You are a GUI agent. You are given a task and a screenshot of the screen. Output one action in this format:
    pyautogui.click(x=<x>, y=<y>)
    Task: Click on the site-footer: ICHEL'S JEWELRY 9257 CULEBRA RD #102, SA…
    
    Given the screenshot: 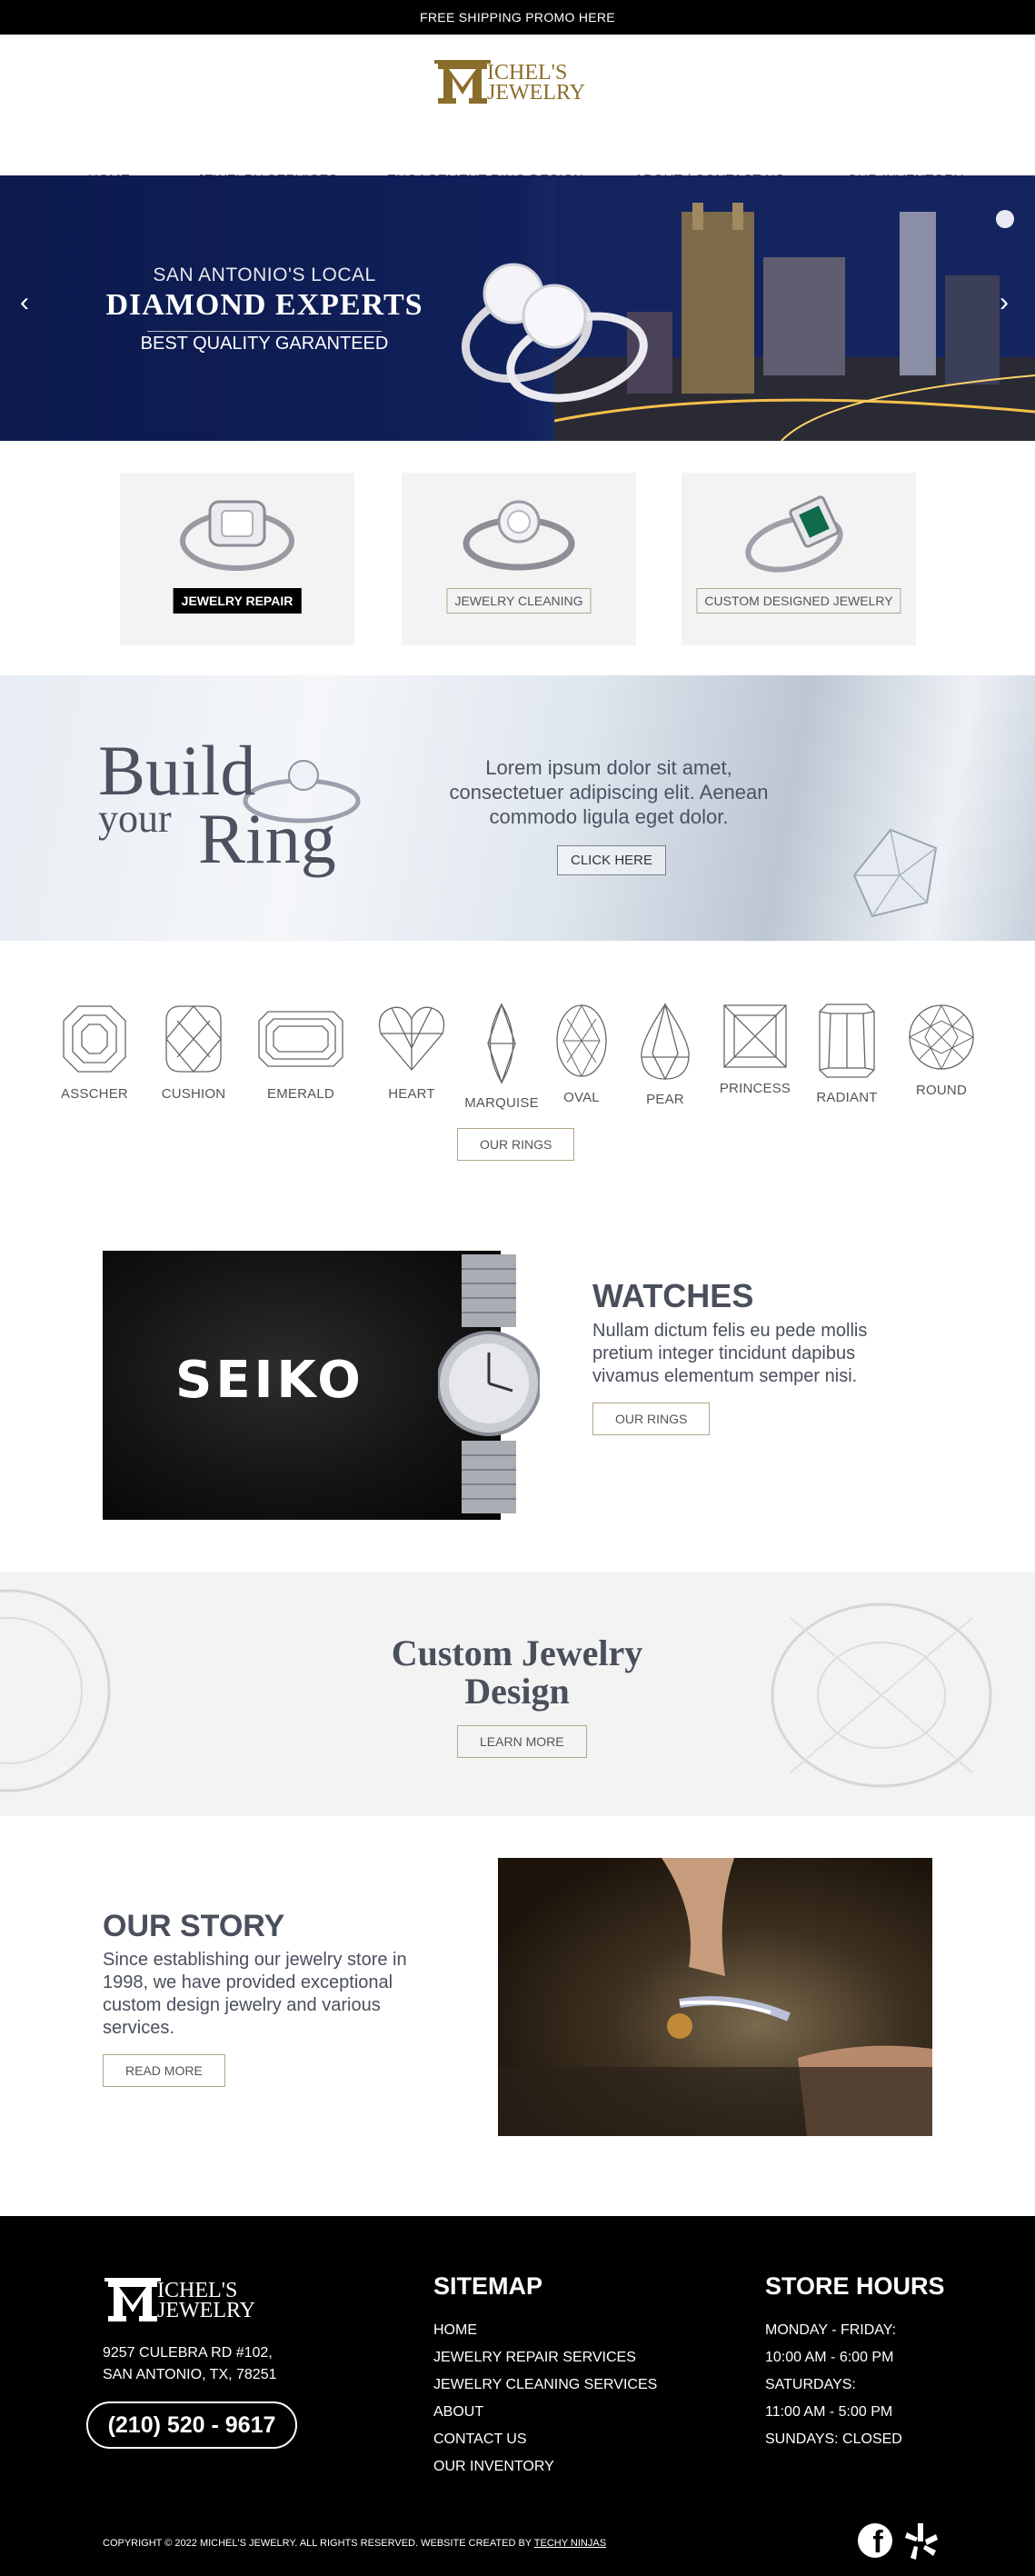 What is the action you would take?
    pyautogui.click(x=517, y=2396)
    